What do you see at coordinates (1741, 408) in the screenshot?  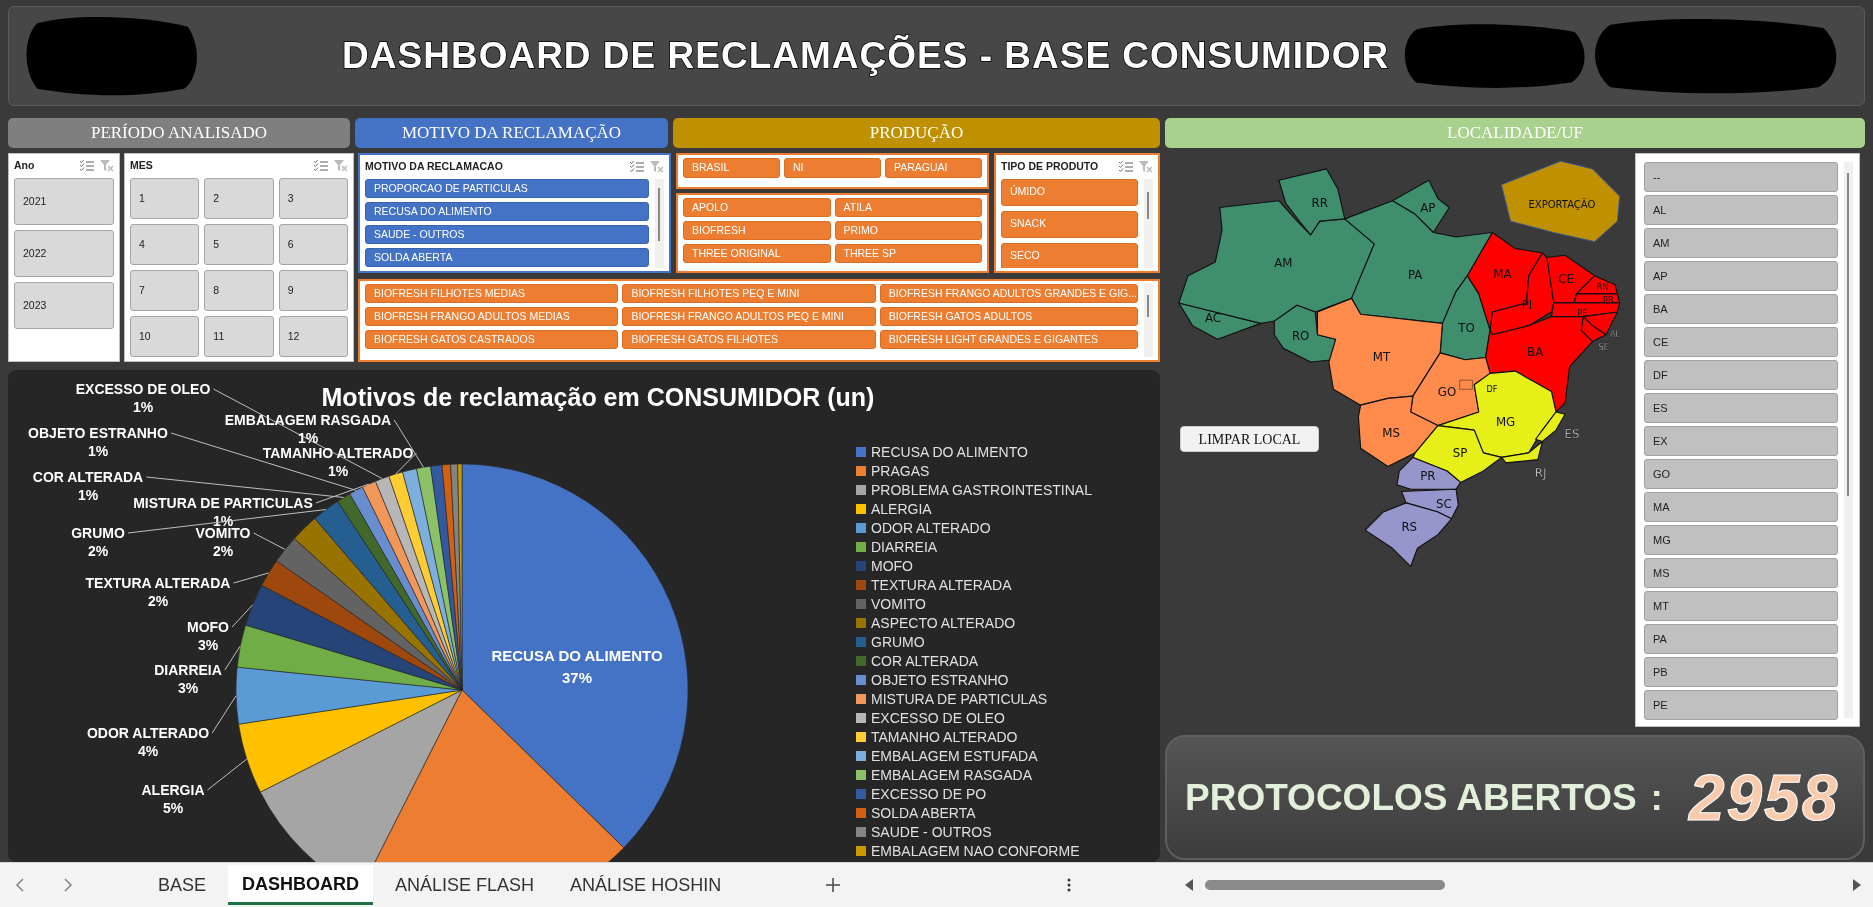 I see `slicer-item: ES` at bounding box center [1741, 408].